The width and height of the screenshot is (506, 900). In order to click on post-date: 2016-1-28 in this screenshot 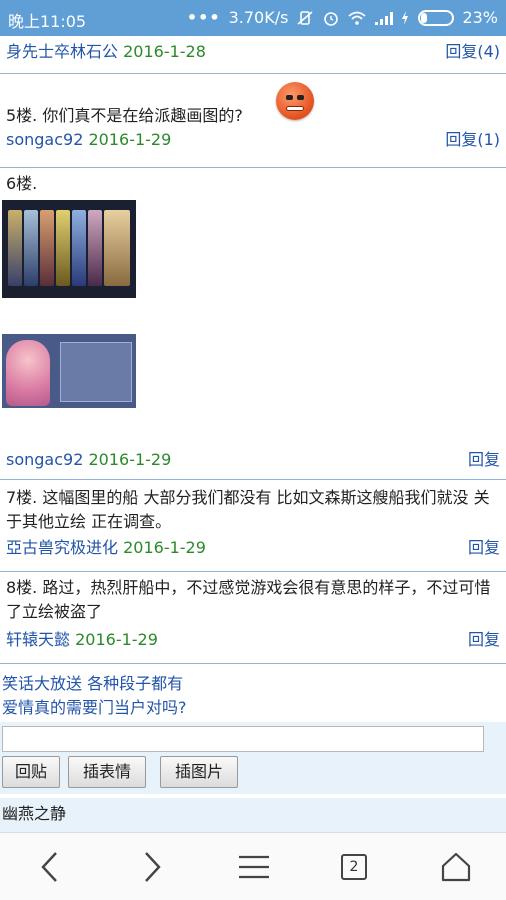, I will do `click(164, 51)`.